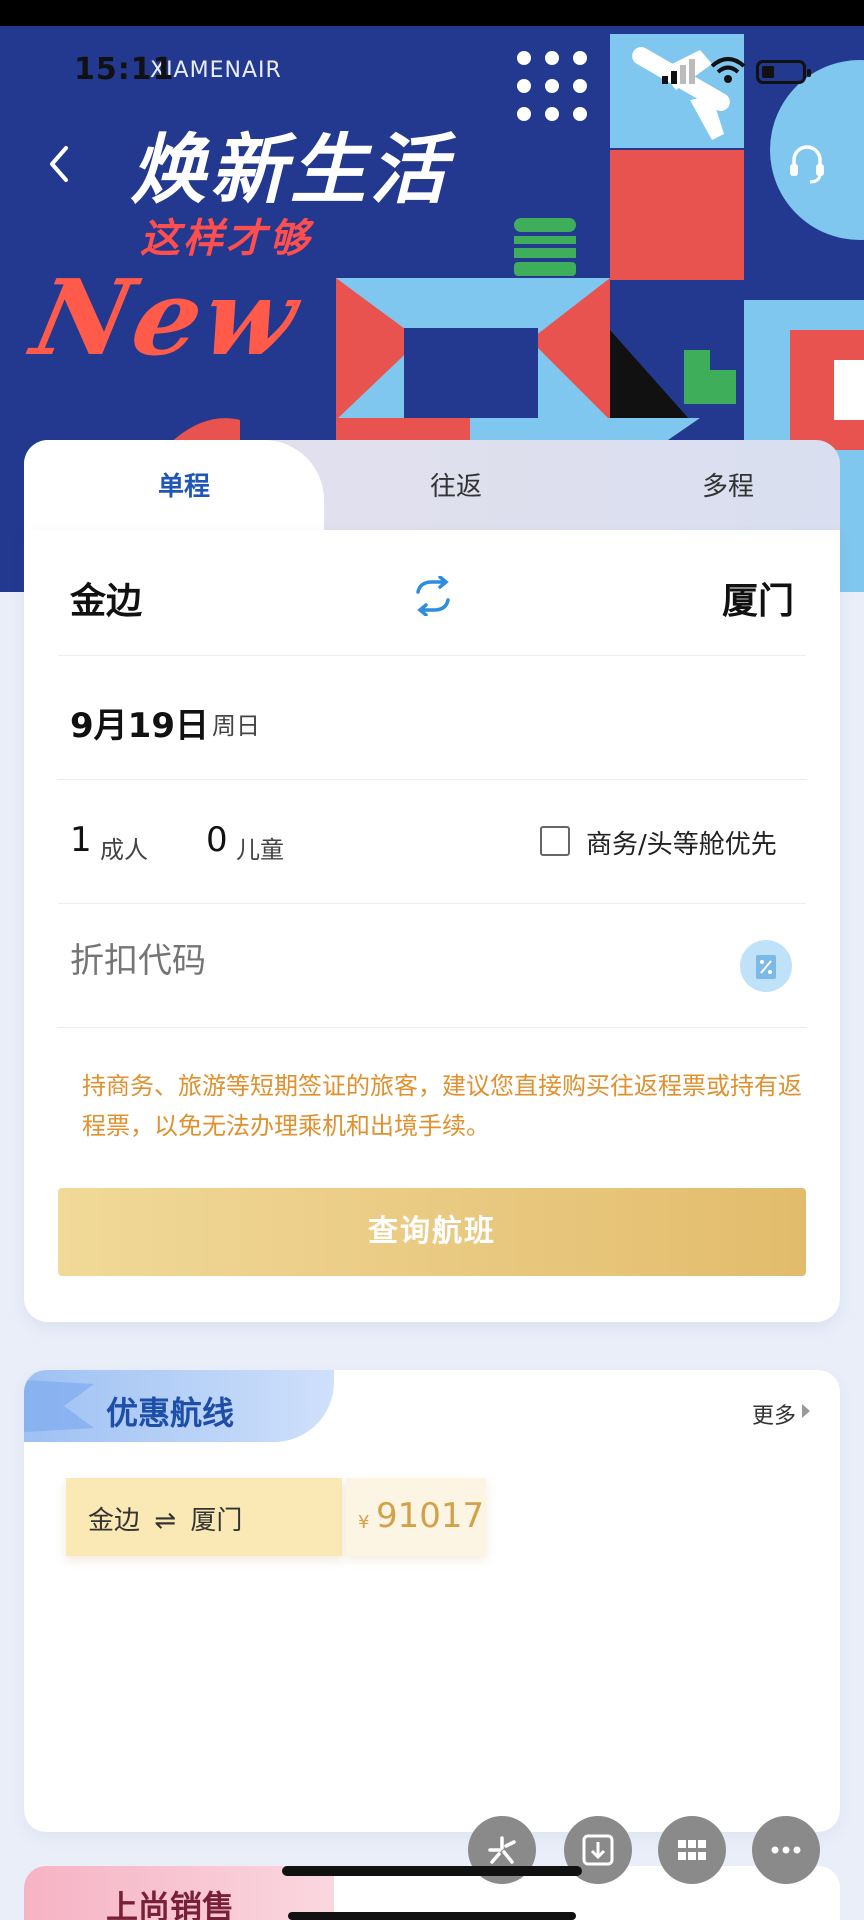 The image size is (864, 1920). Describe the element at coordinates (139, 726) in the screenshot. I see `departure-date: 9月19日` at that location.